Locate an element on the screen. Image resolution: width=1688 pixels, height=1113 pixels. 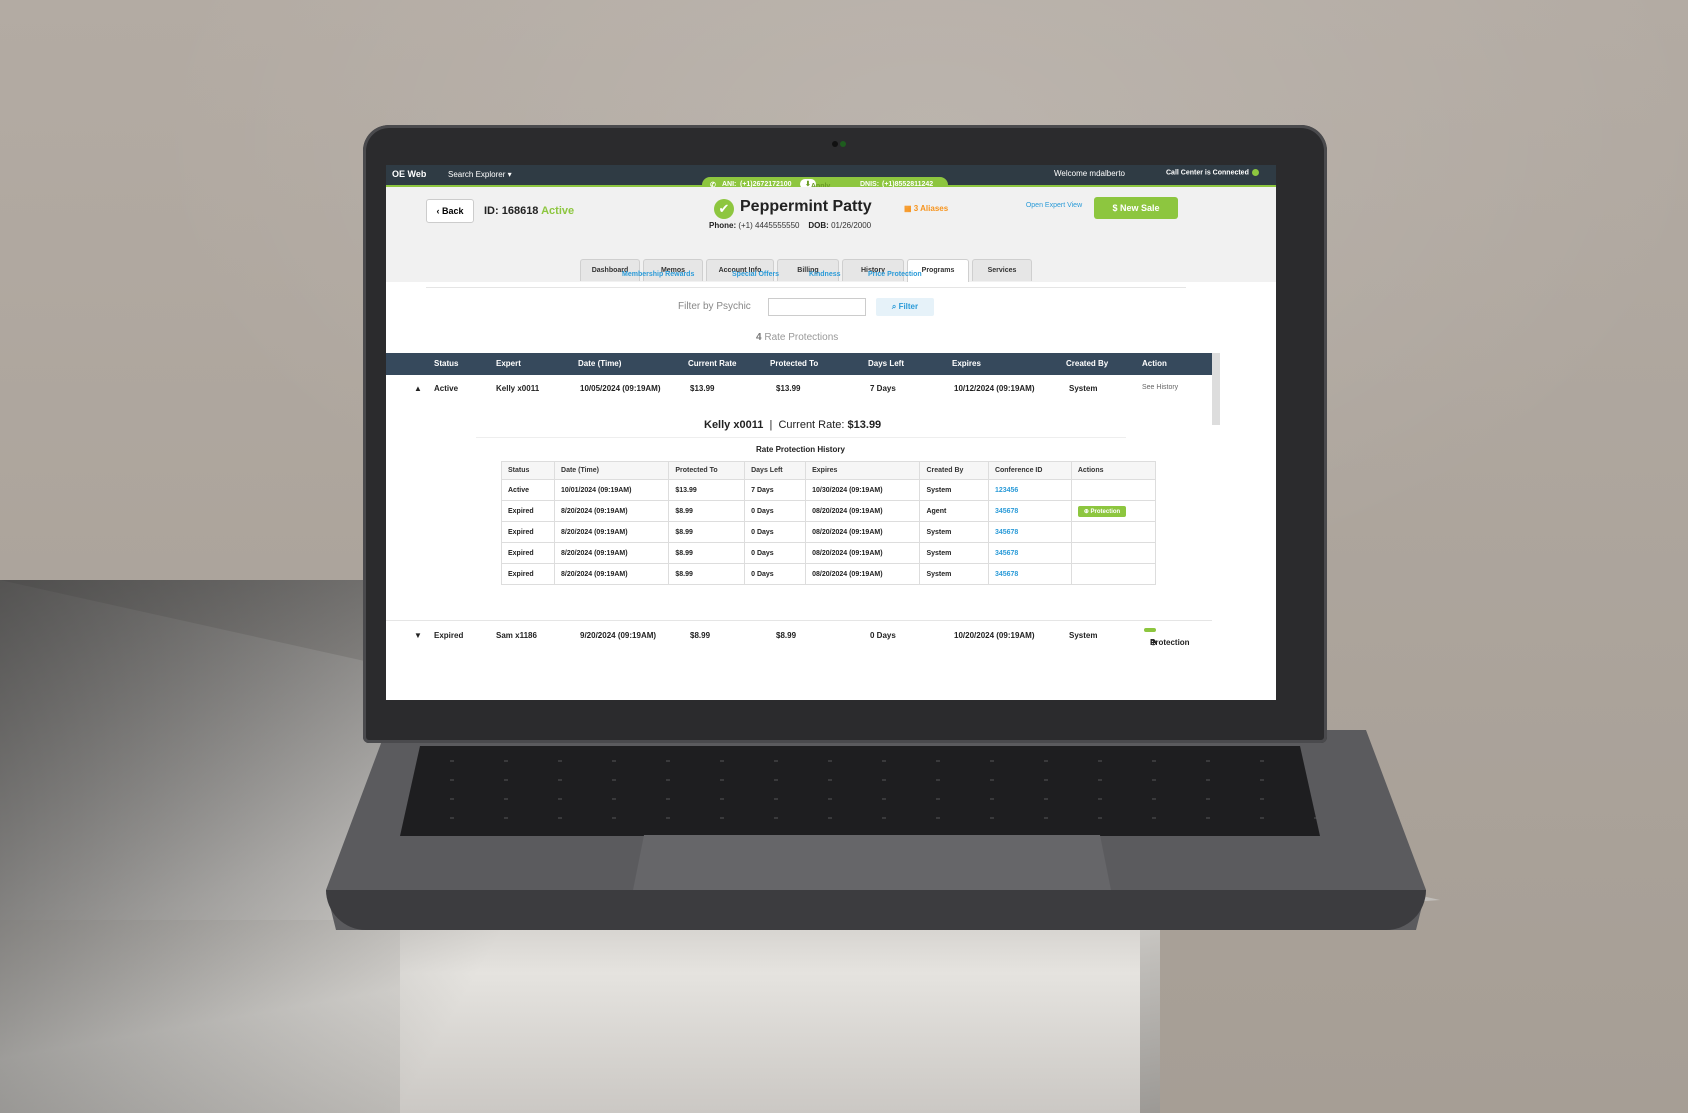
subnav-special-offers: Special Offers is located at coordinates (755, 274).